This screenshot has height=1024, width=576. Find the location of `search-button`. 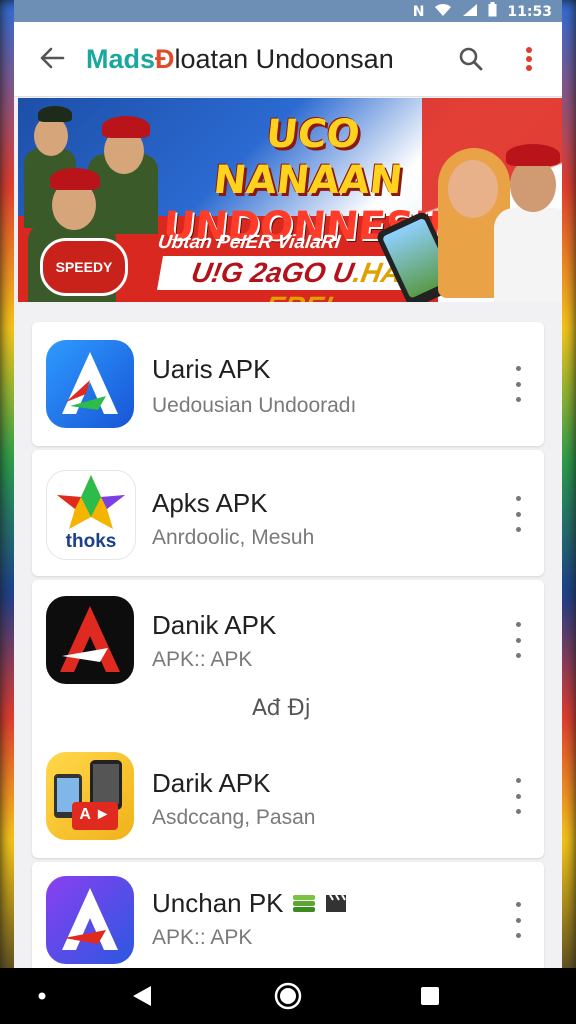

search-button is located at coordinates (471, 59).